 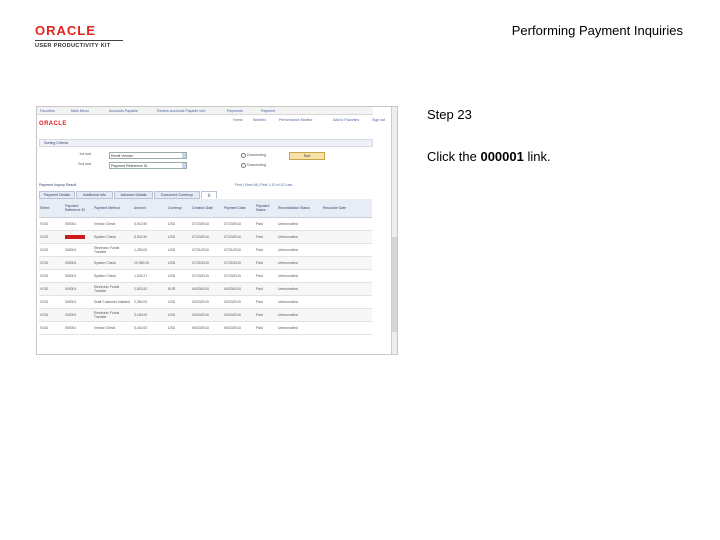 I want to click on nav-payments: Payments, so click(x=235, y=111).